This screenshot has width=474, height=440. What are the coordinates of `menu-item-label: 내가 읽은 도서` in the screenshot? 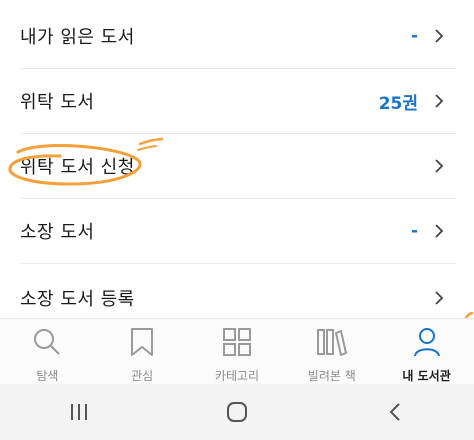 It's located at (77, 37).